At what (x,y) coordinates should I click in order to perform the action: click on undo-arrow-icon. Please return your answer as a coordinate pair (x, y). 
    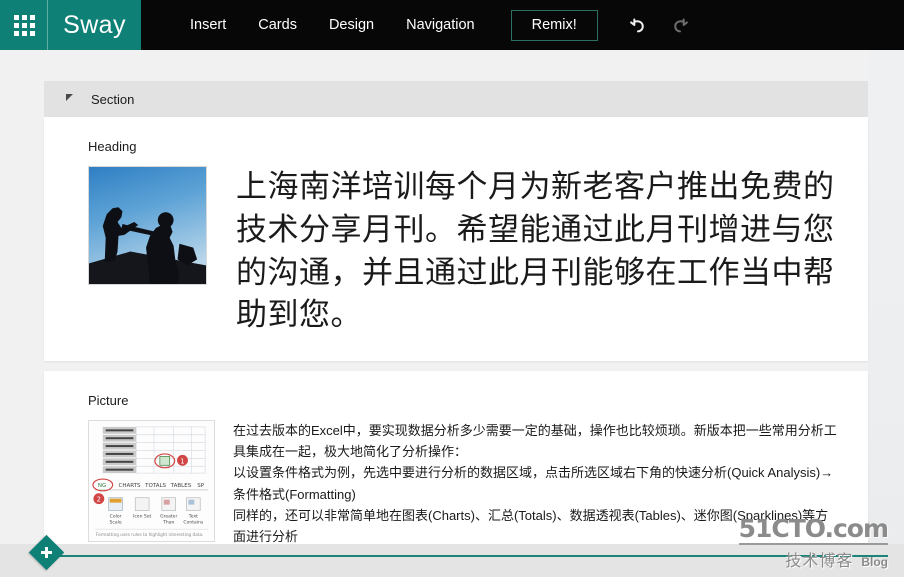
    Looking at the image, I should click on (636, 25).